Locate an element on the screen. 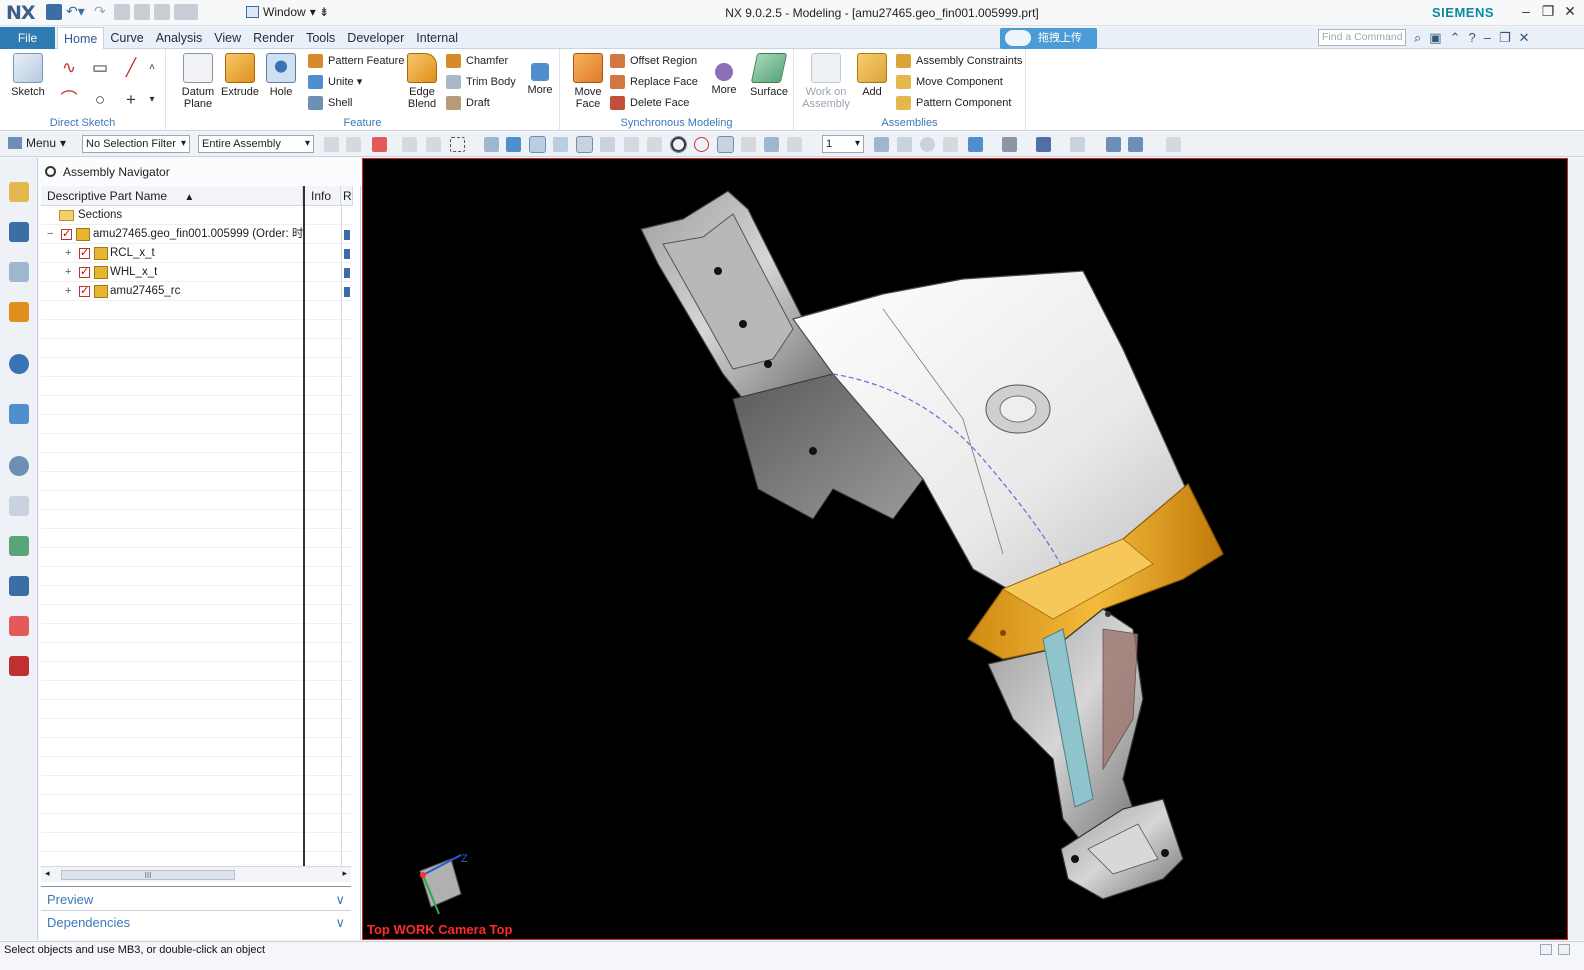 The width and height of the screenshot is (1584, 970). upload-button: 拖拽上传 is located at coordinates (1048, 38).